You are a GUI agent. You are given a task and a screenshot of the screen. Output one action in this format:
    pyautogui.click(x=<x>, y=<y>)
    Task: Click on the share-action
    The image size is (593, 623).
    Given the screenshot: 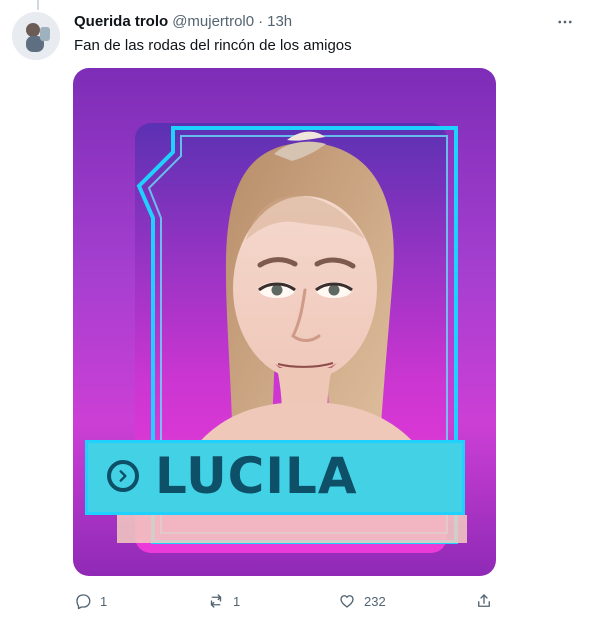 What is the action you would take?
    pyautogui.click(x=484, y=601)
    